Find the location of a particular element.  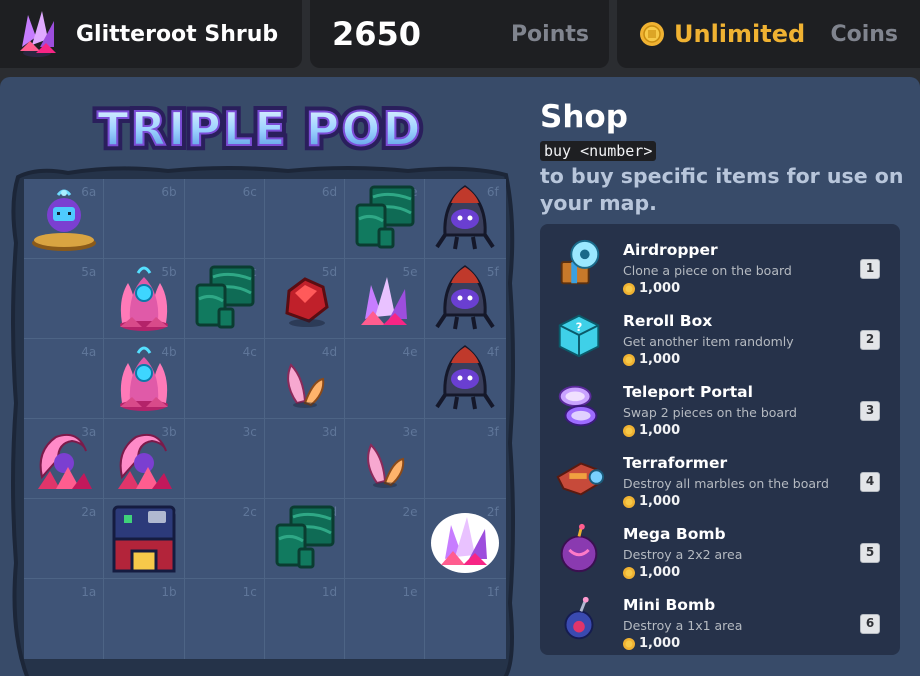

board-cell-3f: 3f is located at coordinates (465, 459).